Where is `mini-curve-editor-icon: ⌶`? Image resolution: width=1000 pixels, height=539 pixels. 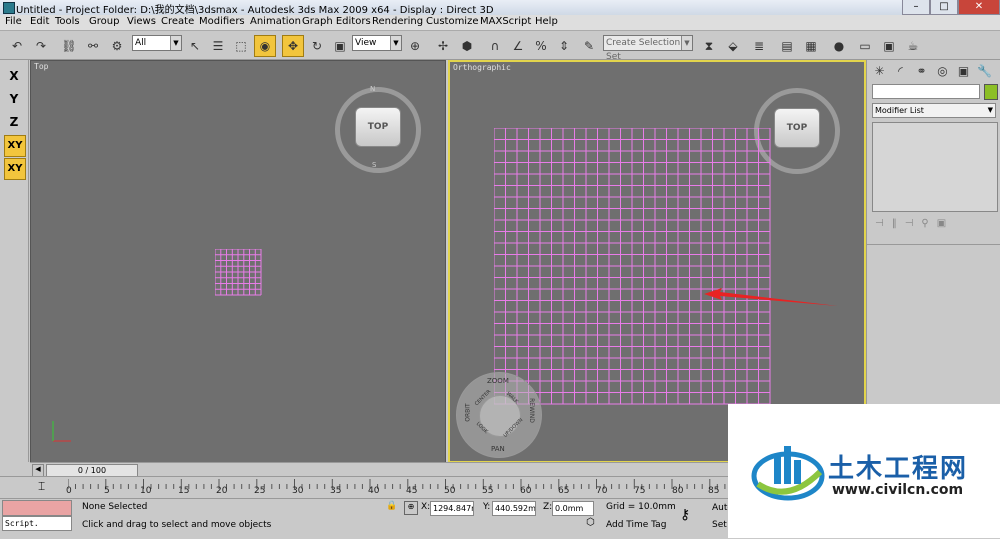 mini-curve-editor-icon: ⌶ is located at coordinates (41, 486).